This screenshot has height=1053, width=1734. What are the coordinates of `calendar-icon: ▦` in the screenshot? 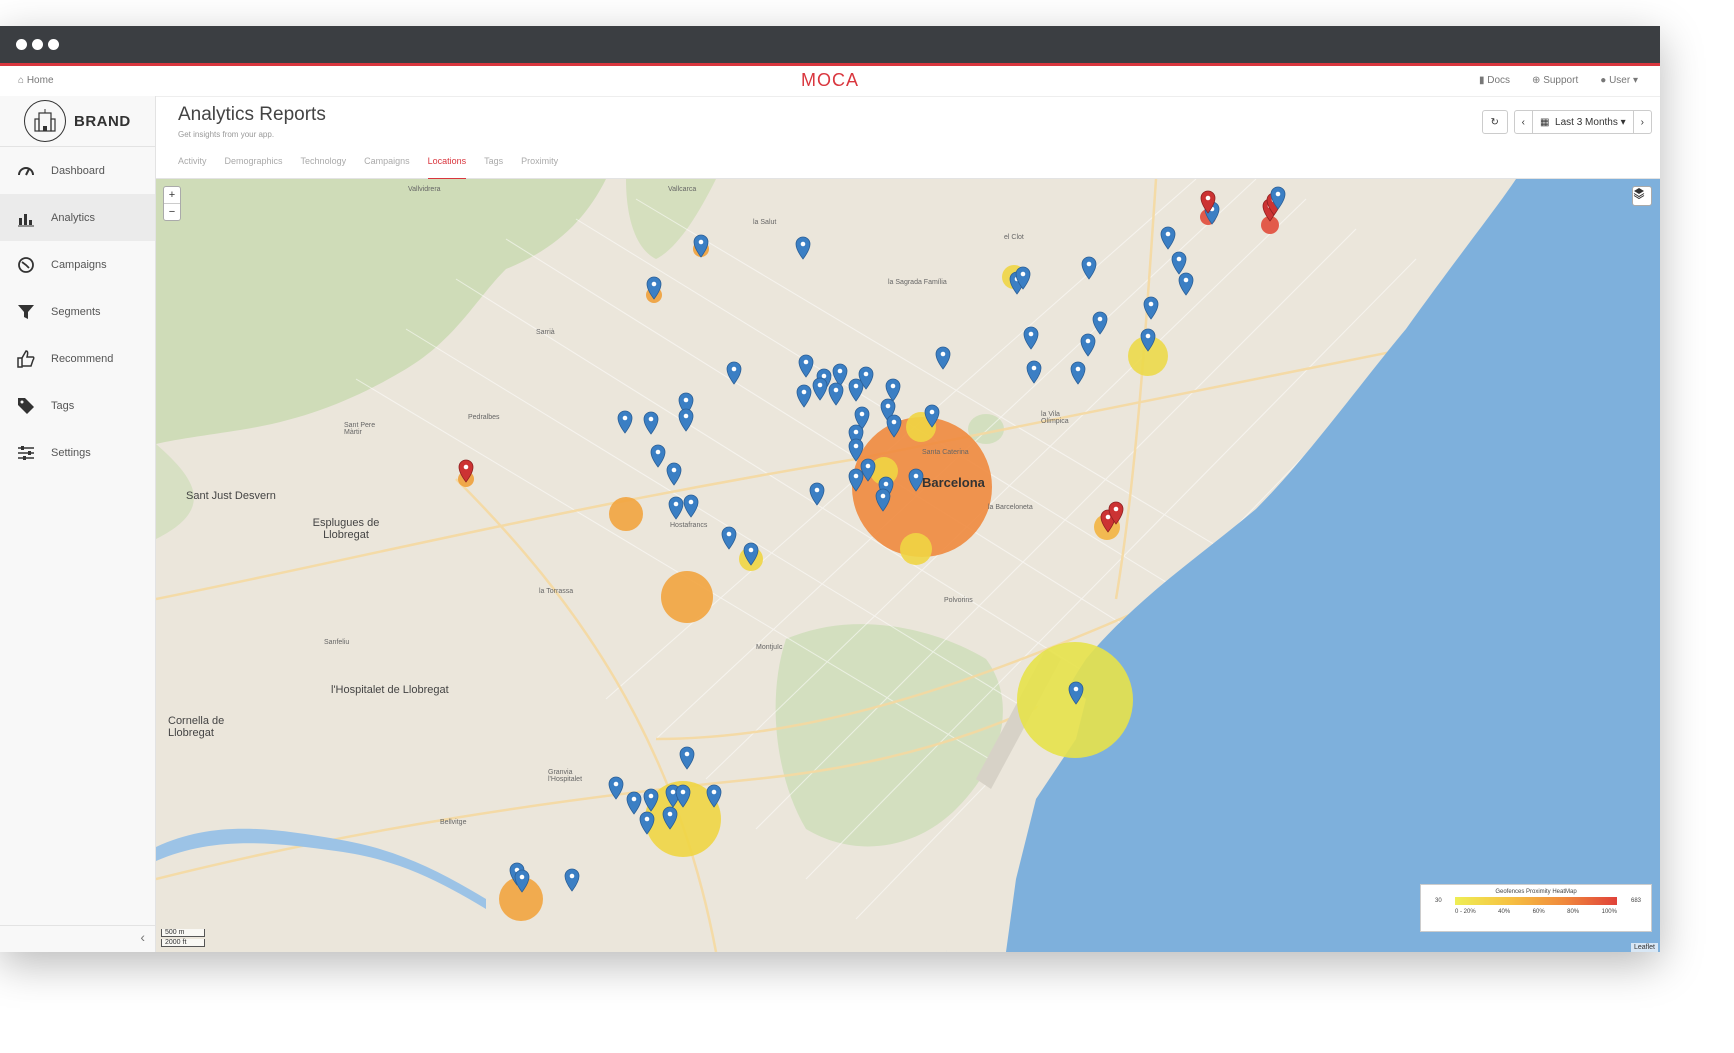 It's located at (1545, 122).